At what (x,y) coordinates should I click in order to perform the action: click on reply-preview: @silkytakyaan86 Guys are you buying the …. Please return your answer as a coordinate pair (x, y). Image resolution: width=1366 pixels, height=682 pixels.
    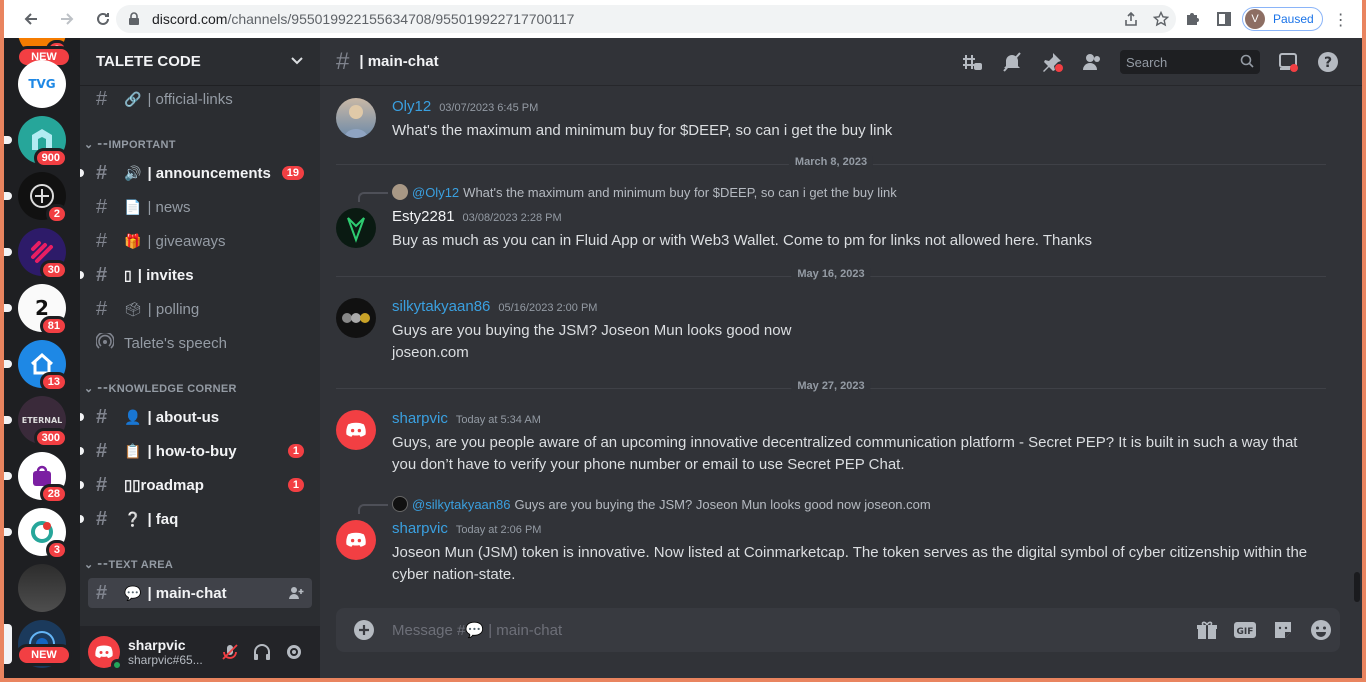
    Looking at the image, I should click on (644, 505).